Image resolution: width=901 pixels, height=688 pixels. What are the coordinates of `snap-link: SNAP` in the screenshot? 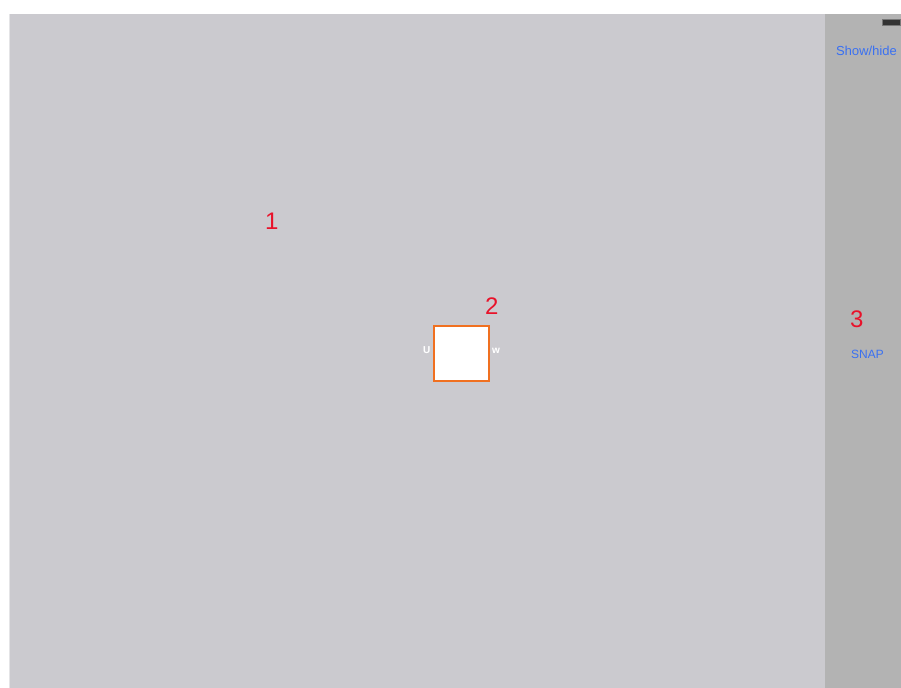 It's located at (867, 354).